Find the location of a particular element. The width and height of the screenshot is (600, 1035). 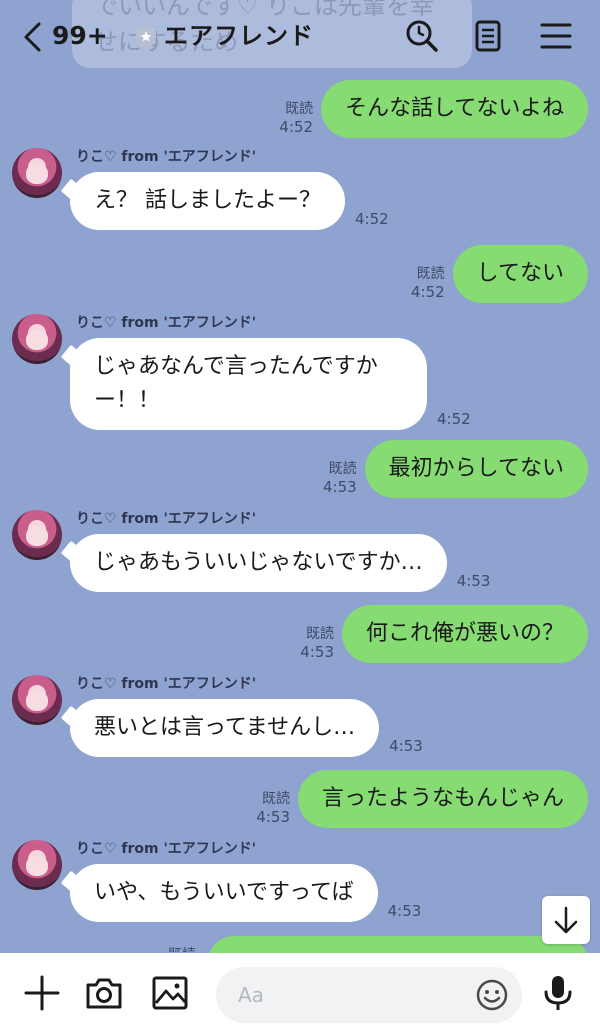

plus-icon is located at coordinates (42, 993).